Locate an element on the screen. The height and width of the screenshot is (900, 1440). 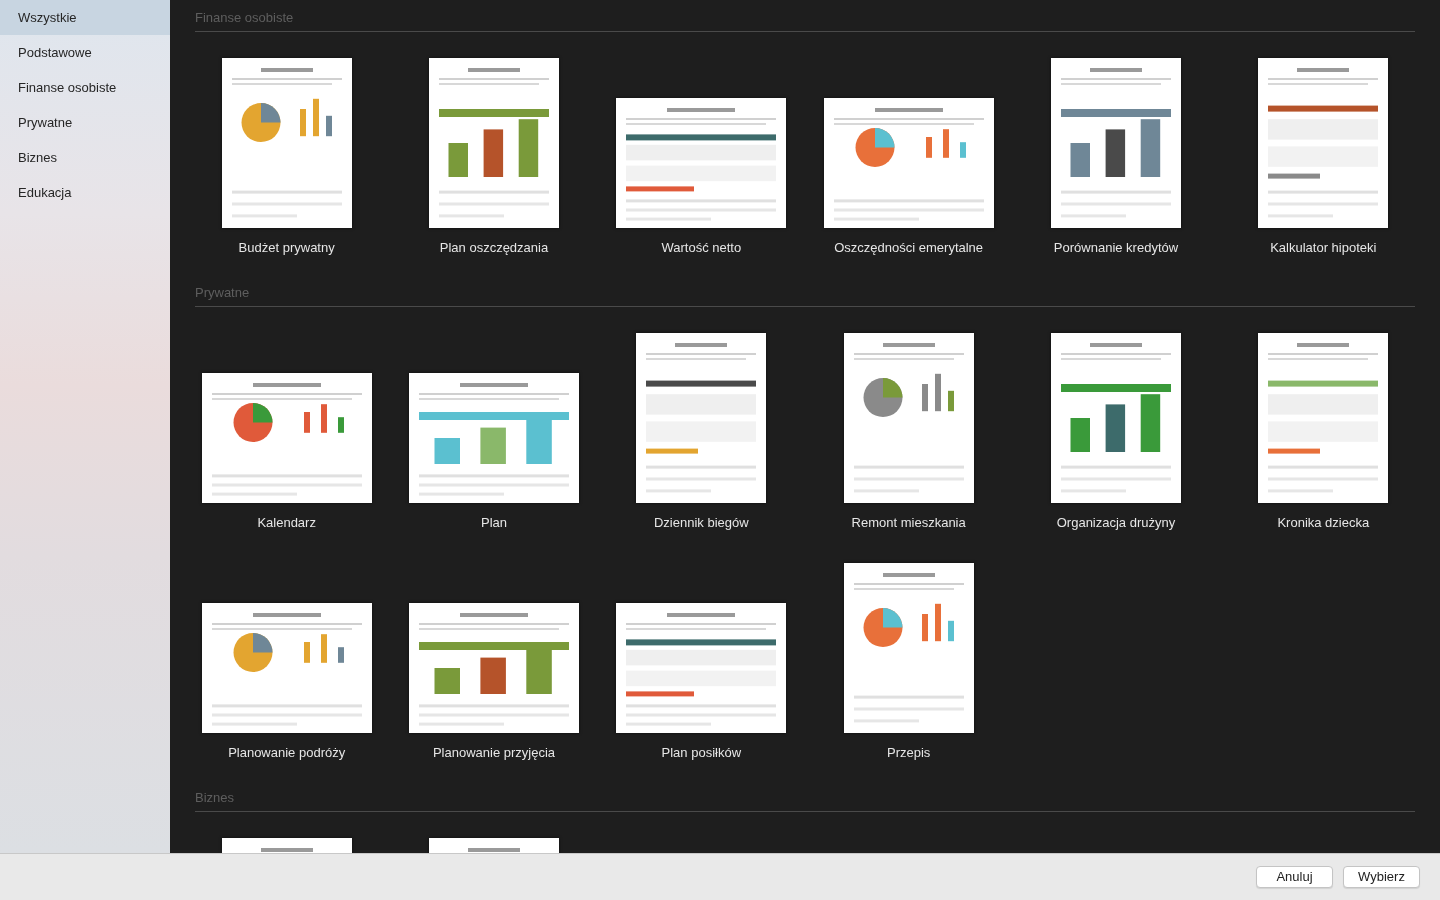
section-title: Biznes is located at coordinates (215, 797).